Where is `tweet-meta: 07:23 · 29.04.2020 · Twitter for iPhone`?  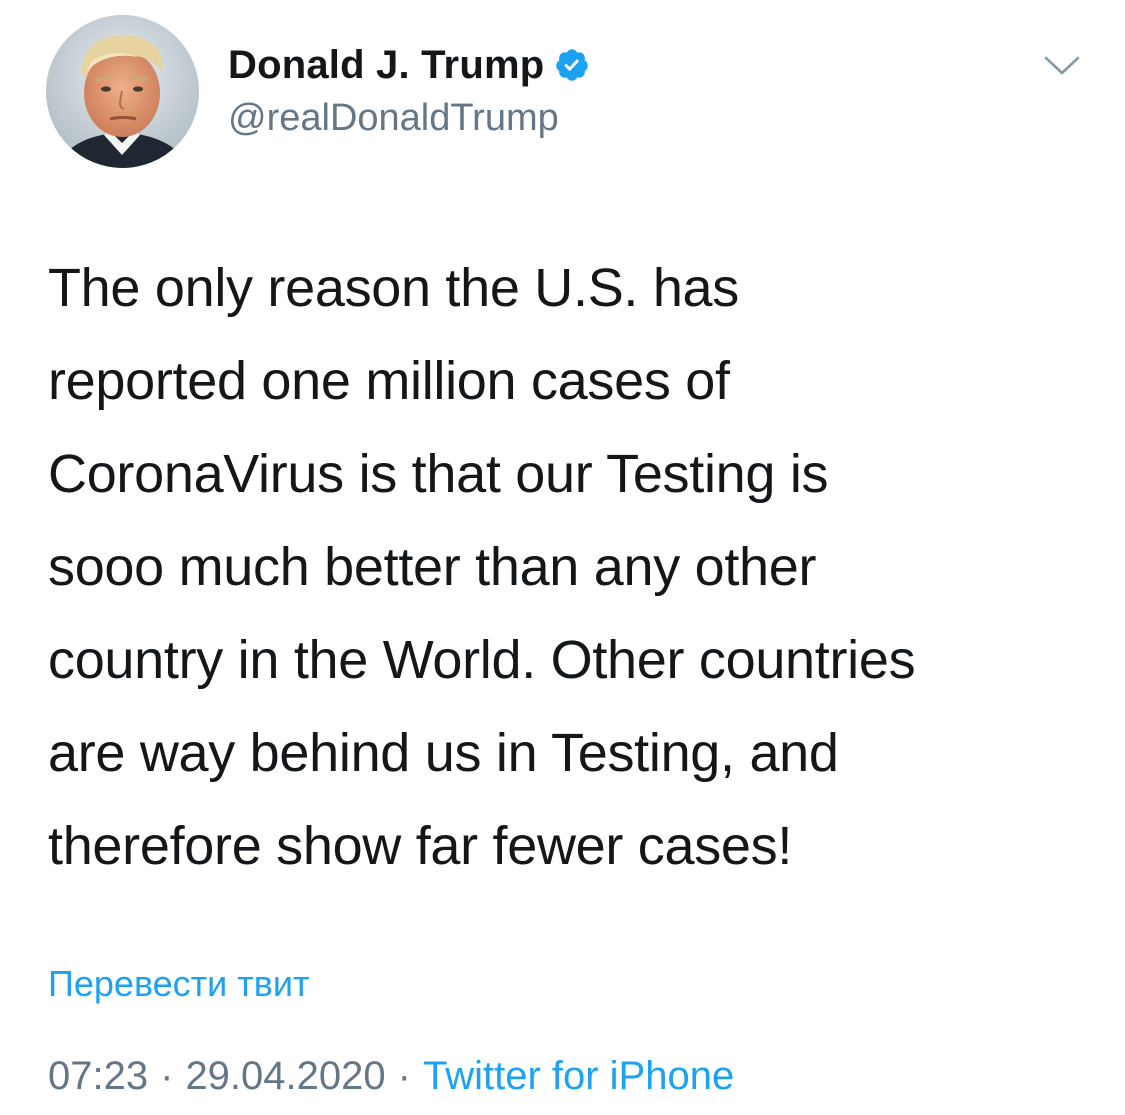
tweet-meta: 07:23 · 29.04.2020 · Twitter for iPhone is located at coordinates (391, 1076).